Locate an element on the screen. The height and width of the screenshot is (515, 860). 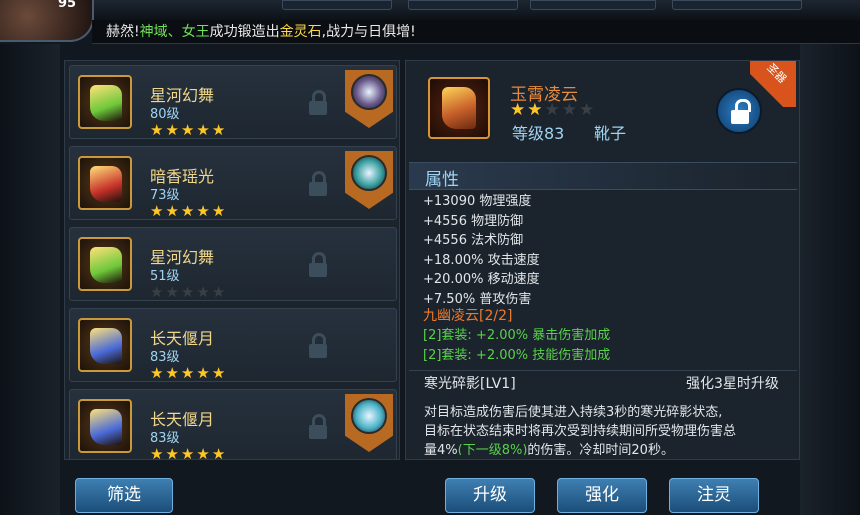
right-frame is located at coordinates (830, 279).